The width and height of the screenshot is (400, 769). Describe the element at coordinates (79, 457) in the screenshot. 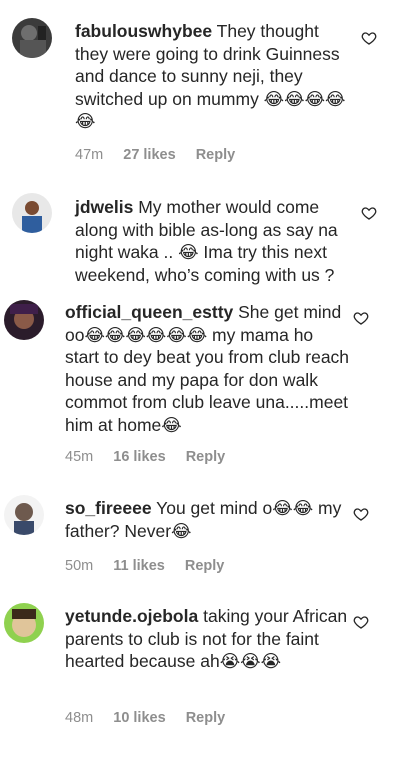

I see `comment-timestamp: 45m` at that location.